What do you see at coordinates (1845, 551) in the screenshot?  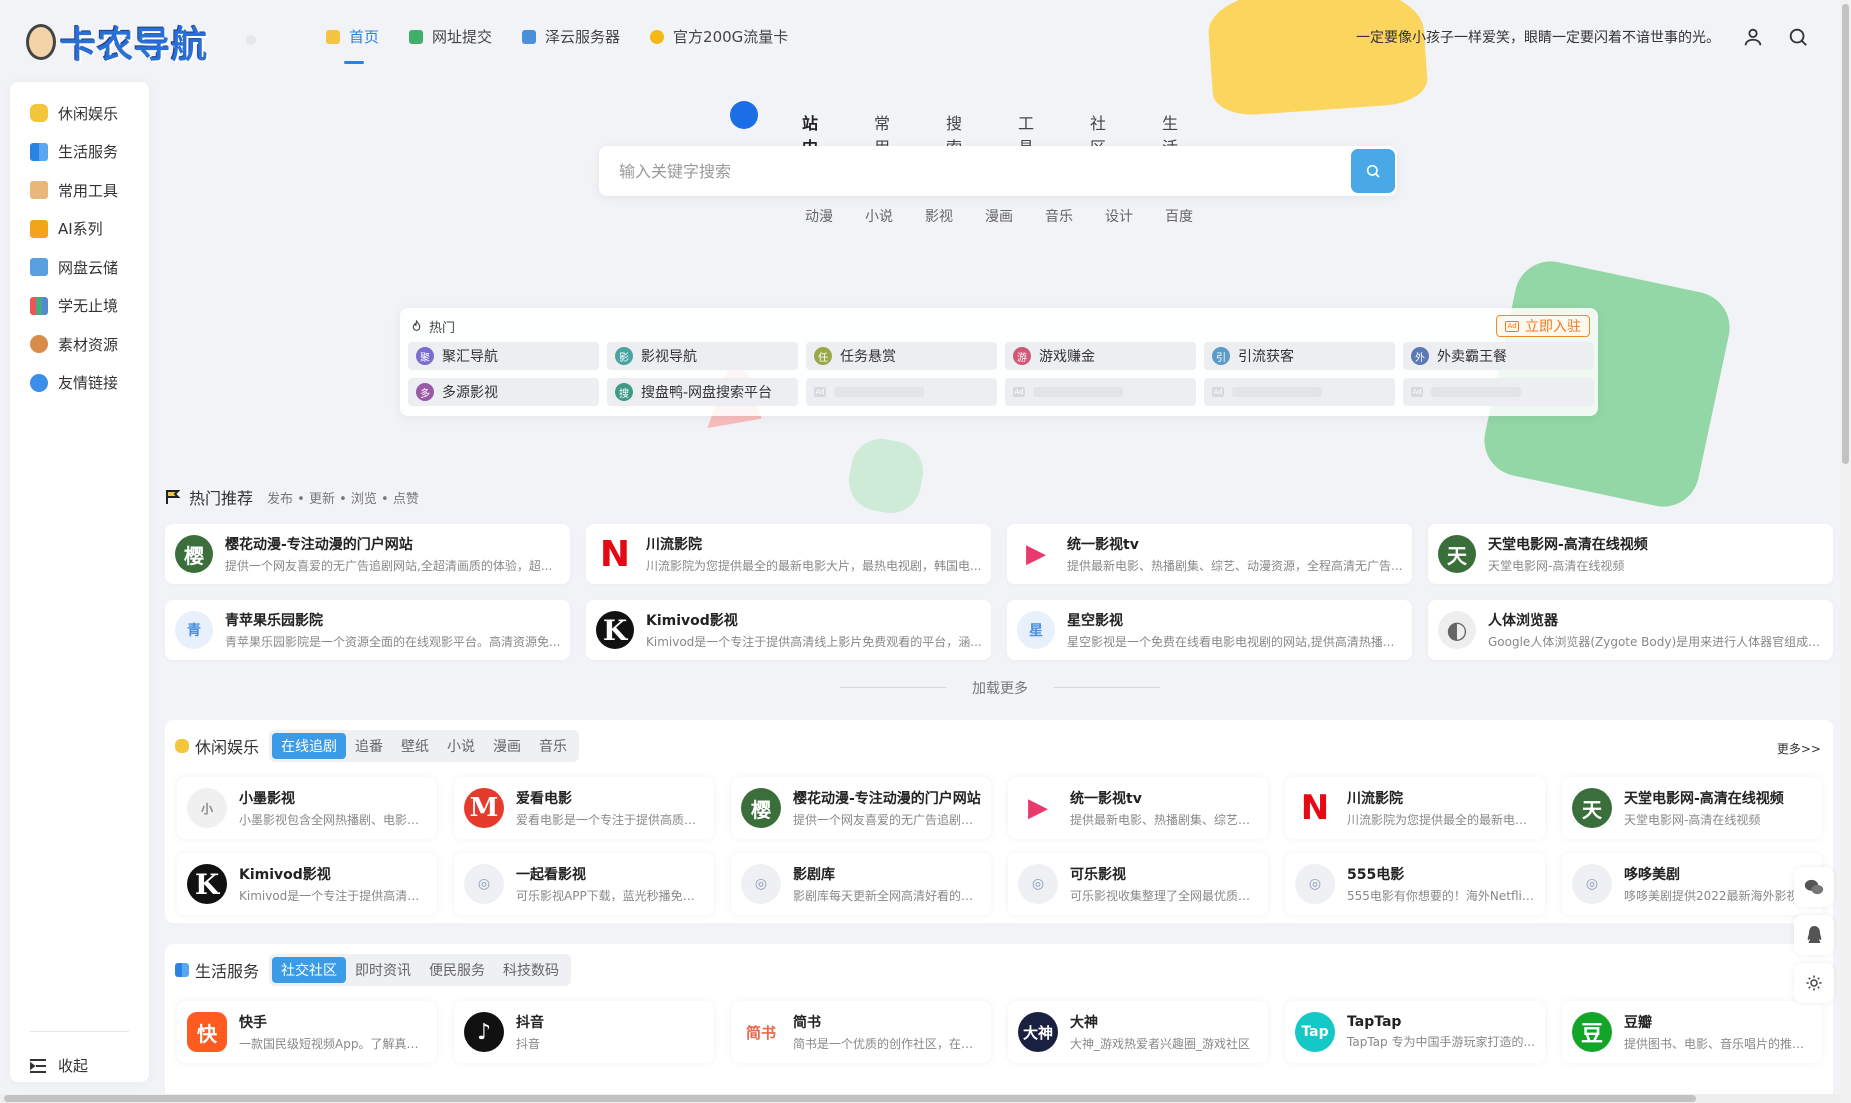 I see `vertical-scrollbar` at bounding box center [1845, 551].